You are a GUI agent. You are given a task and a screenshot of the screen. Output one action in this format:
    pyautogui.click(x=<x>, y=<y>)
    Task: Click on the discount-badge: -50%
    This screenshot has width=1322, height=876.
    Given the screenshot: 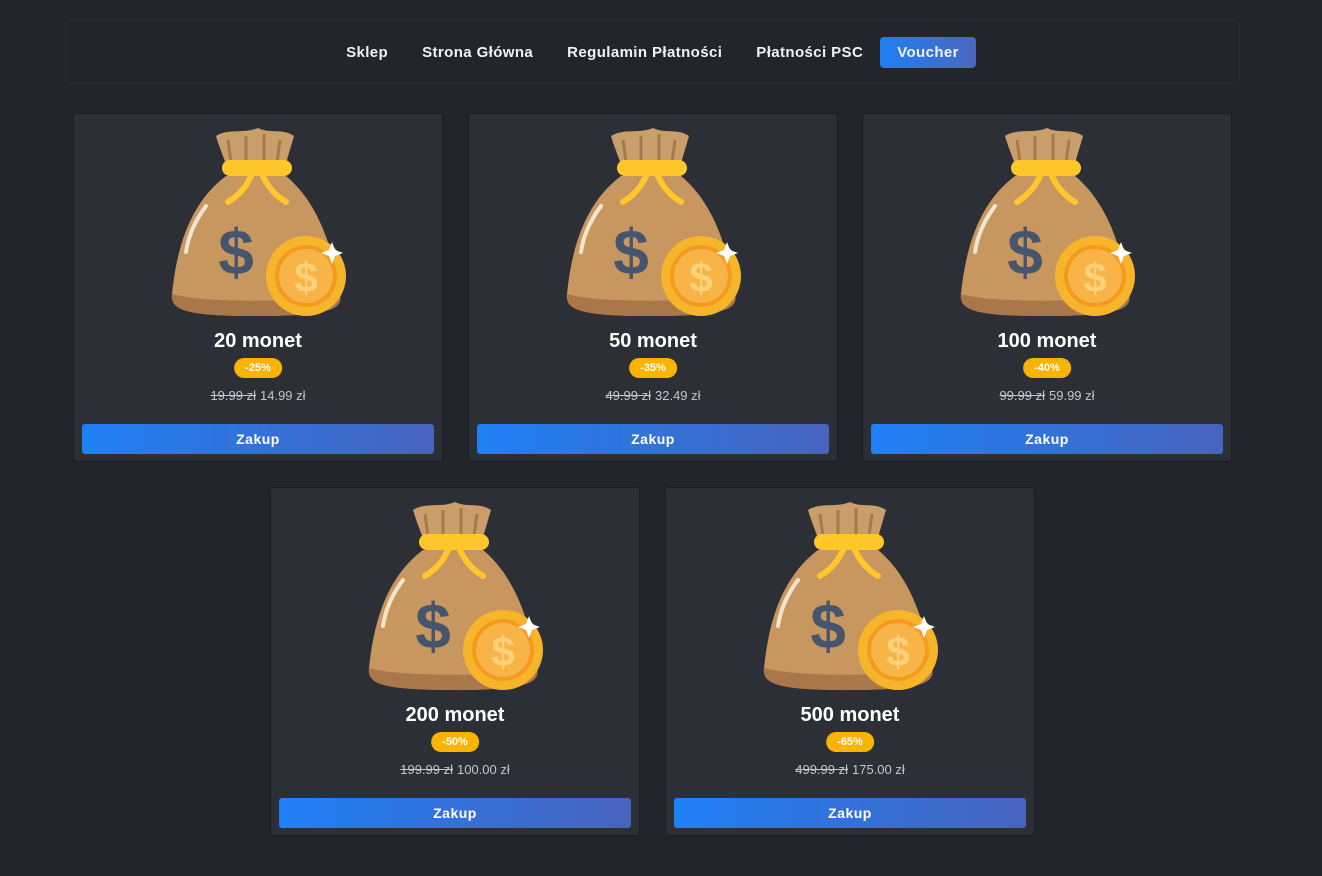 What is the action you would take?
    pyautogui.click(x=455, y=742)
    